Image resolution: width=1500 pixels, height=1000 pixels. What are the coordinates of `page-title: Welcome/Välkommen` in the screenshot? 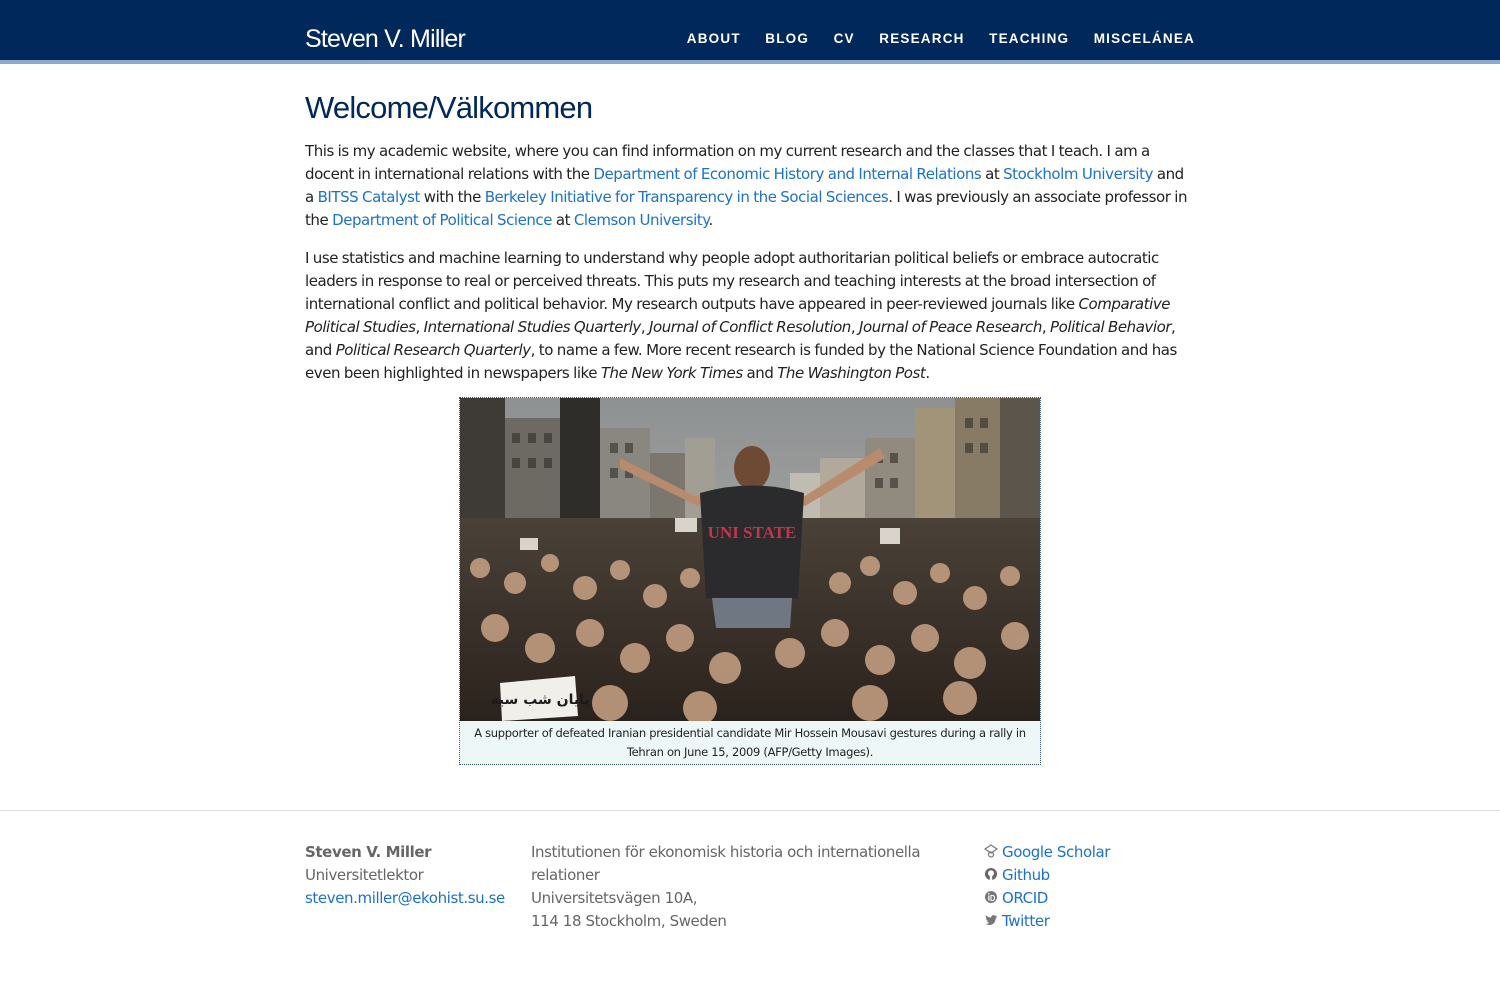 It's located at (449, 107).